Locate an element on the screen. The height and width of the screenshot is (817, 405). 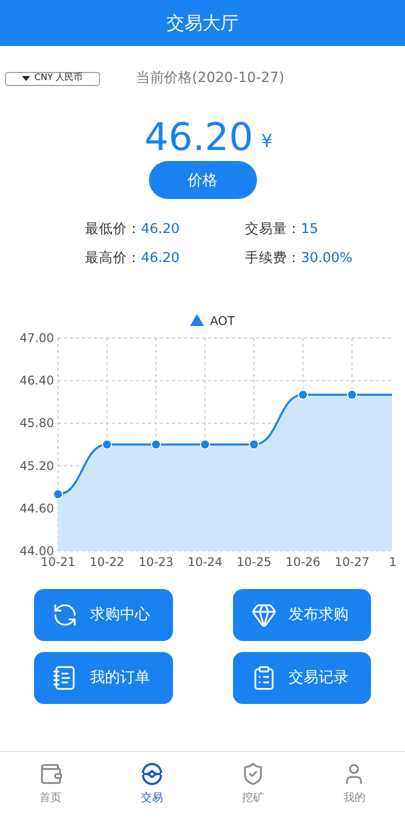
y-axis-label: 45.80 is located at coordinates (37, 423).